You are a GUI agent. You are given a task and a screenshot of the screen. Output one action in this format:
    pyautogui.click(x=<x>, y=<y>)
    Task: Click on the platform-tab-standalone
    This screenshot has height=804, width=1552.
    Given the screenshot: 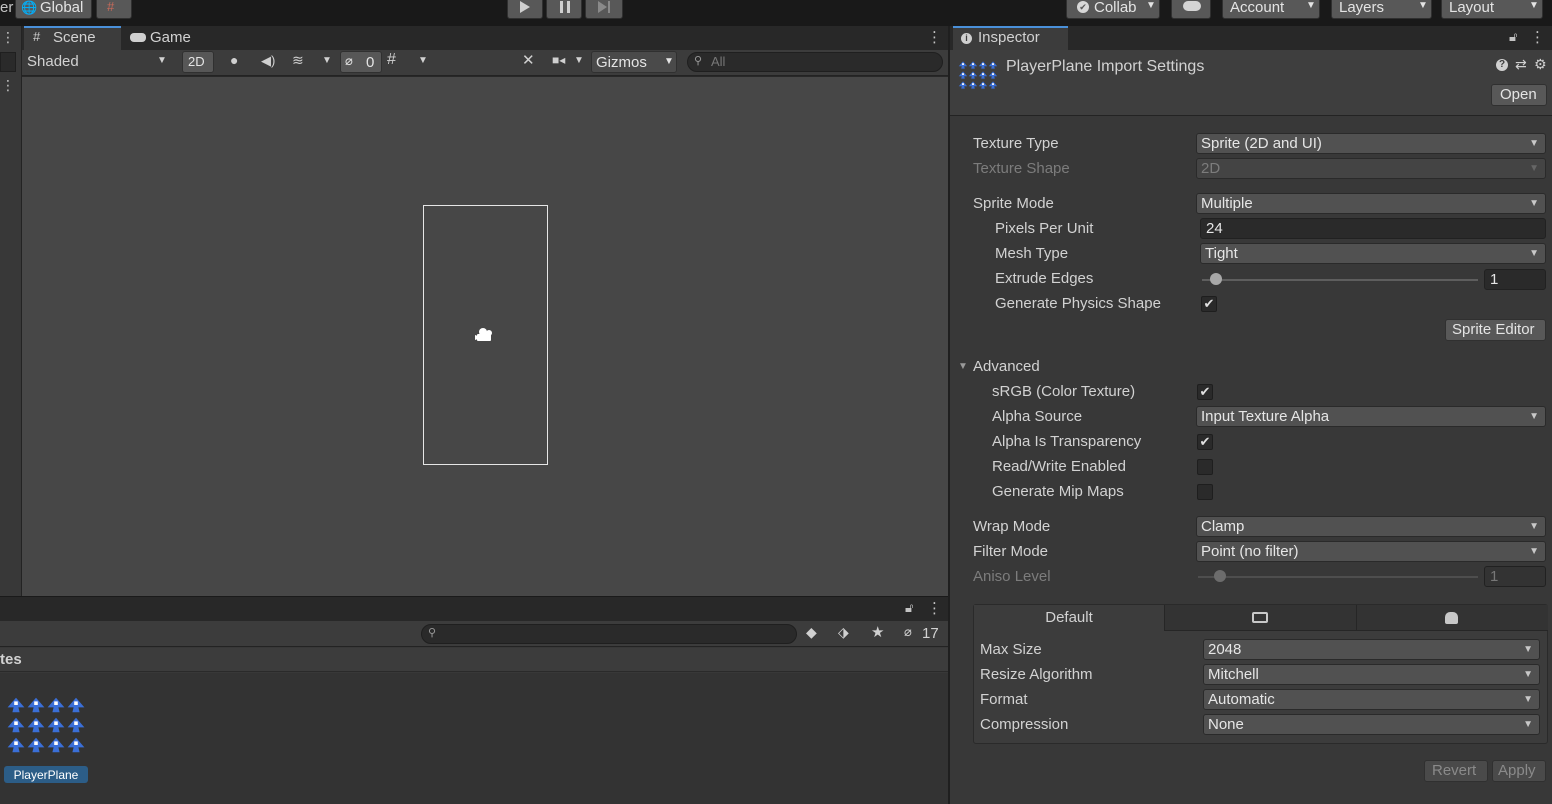 What is the action you would take?
    pyautogui.click(x=1260, y=618)
    